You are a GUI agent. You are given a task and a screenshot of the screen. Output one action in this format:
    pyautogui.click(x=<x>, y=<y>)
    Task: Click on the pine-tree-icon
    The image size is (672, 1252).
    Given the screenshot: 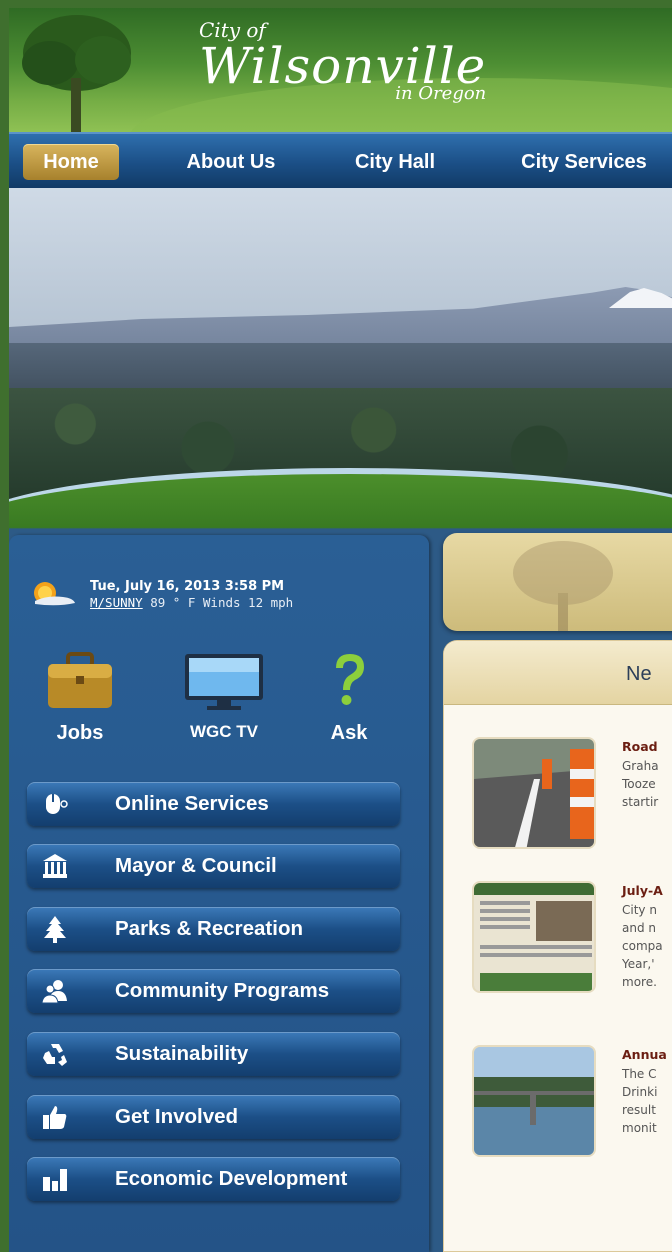 What is the action you would take?
    pyautogui.click(x=55, y=929)
    